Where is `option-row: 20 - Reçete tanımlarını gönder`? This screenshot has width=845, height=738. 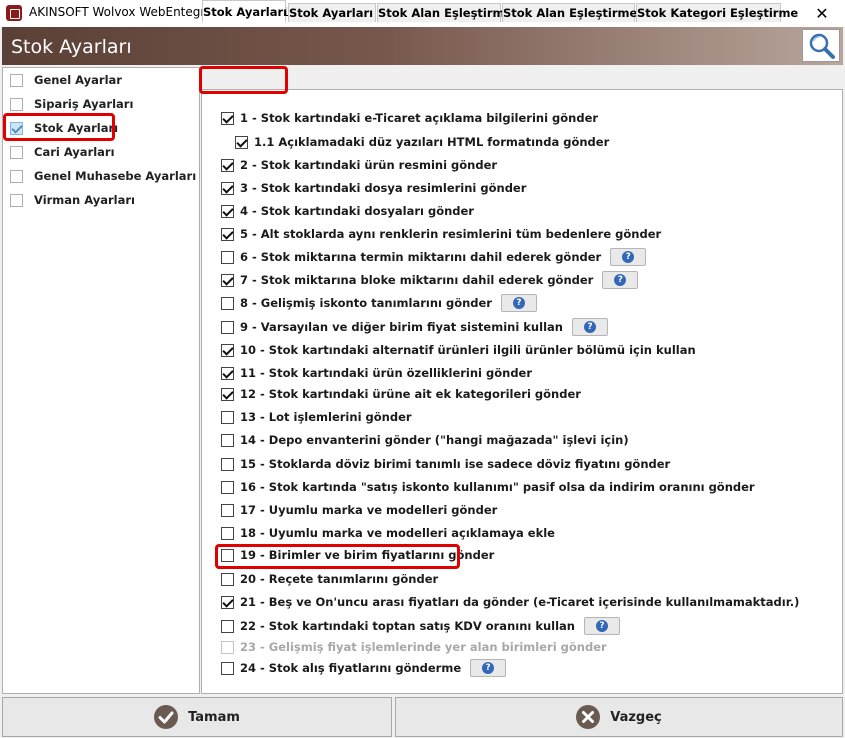
option-row: 20 - Reçete tanımlarını gönder is located at coordinates (329, 579).